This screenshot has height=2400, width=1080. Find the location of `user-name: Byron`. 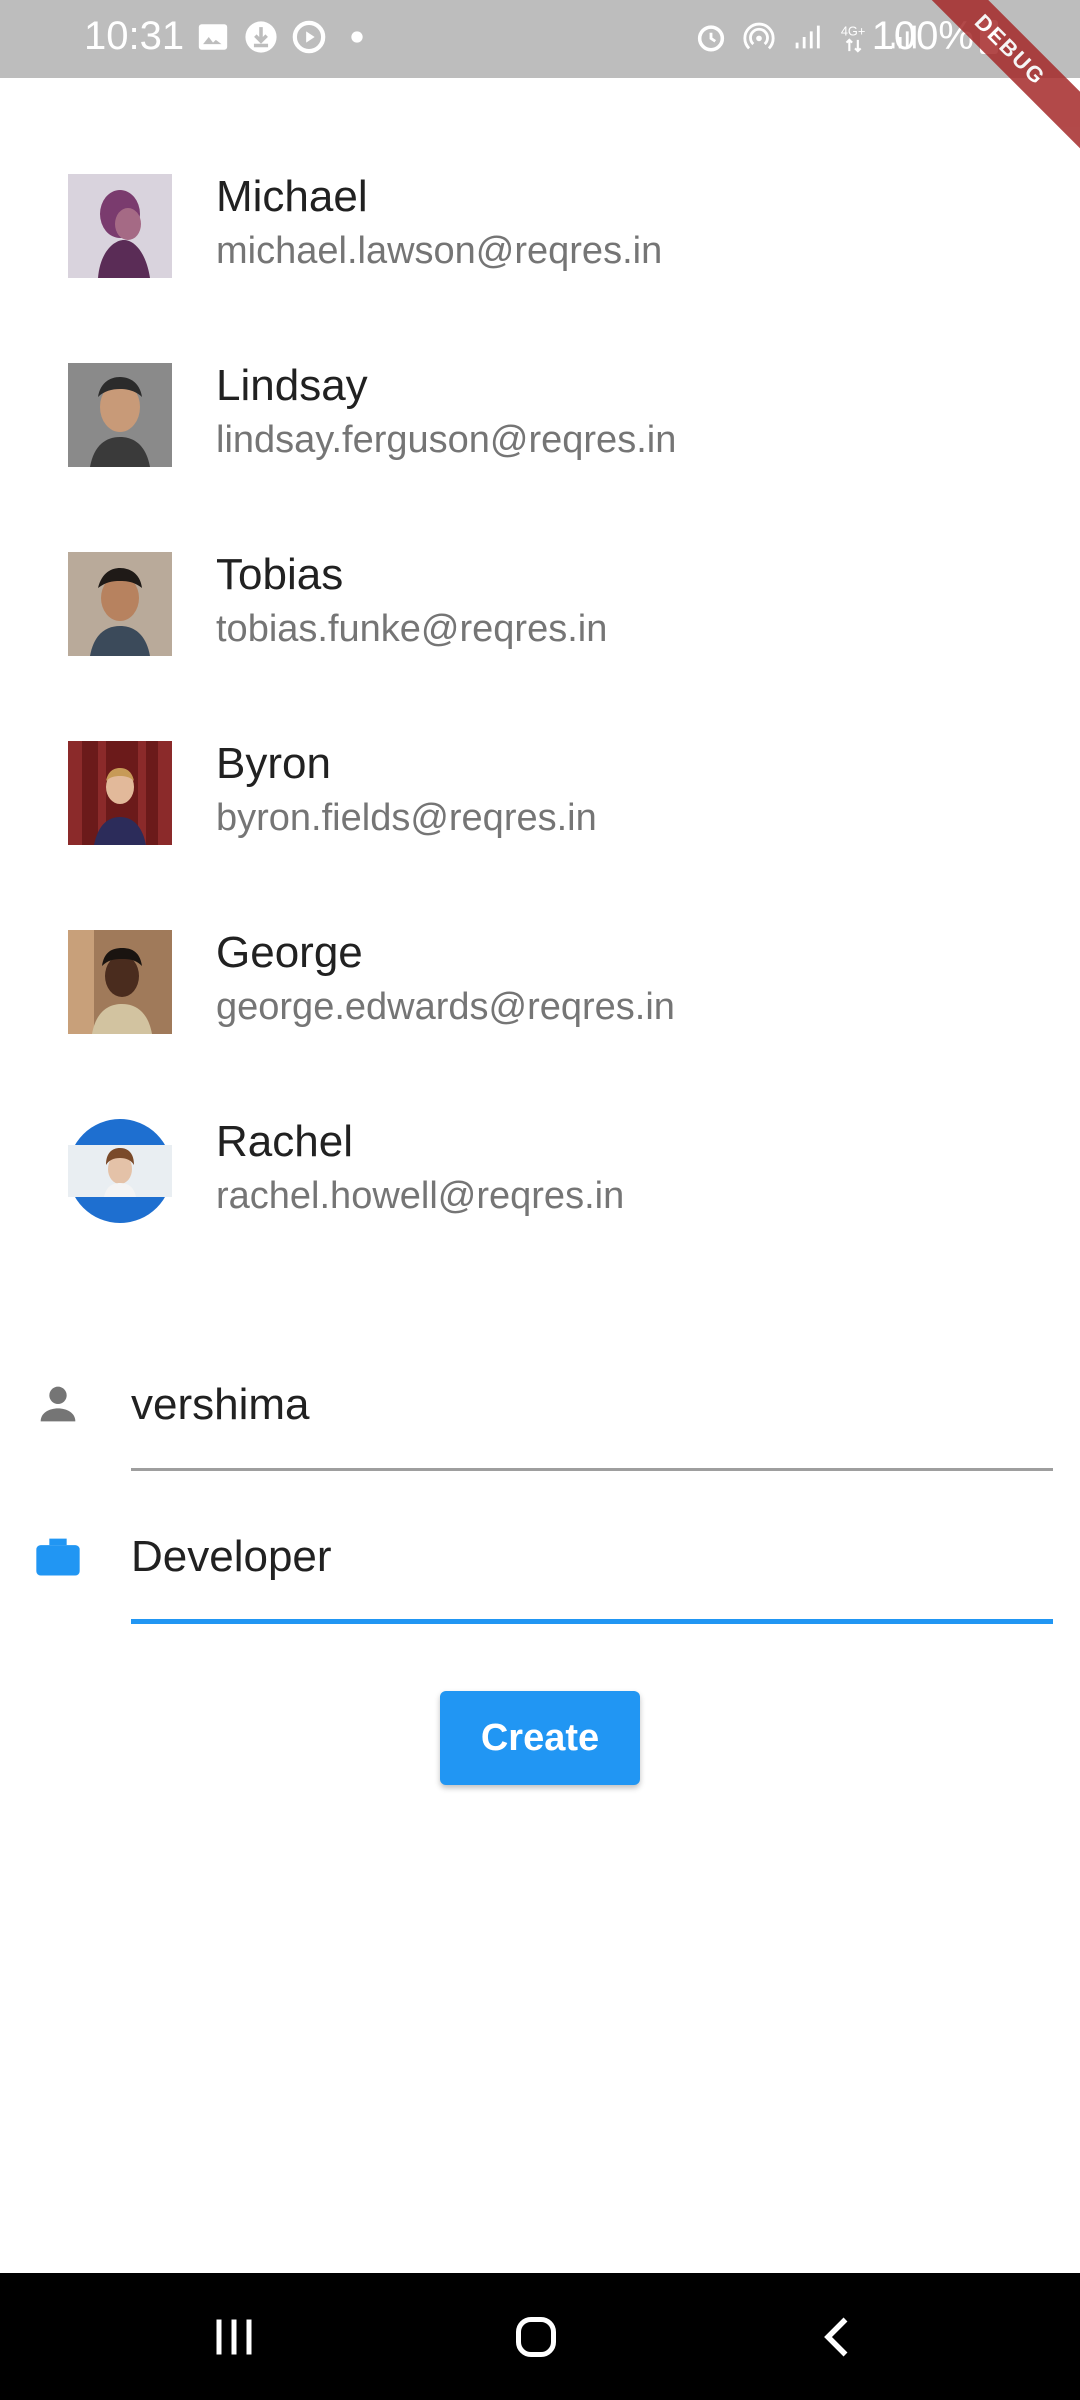

user-name: Byron is located at coordinates (273, 763).